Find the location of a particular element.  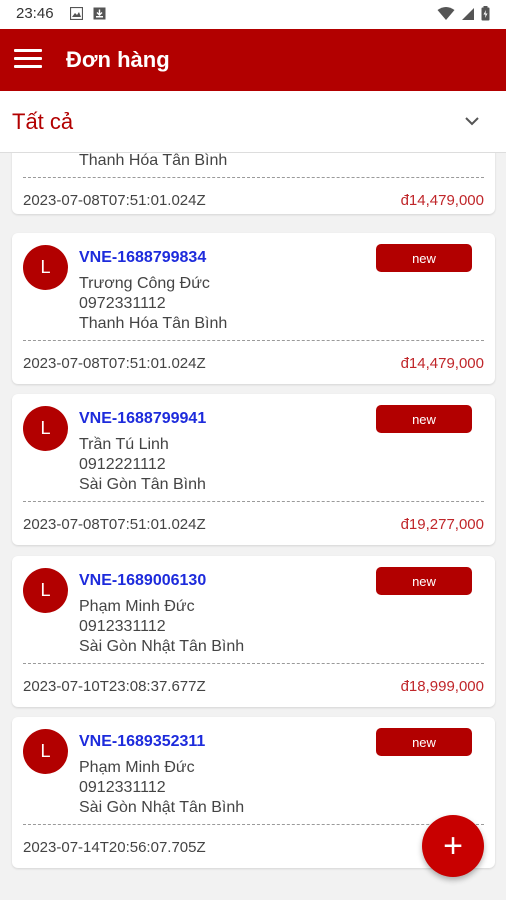

customer-name: Trần Tú Linh is located at coordinates (124, 444).